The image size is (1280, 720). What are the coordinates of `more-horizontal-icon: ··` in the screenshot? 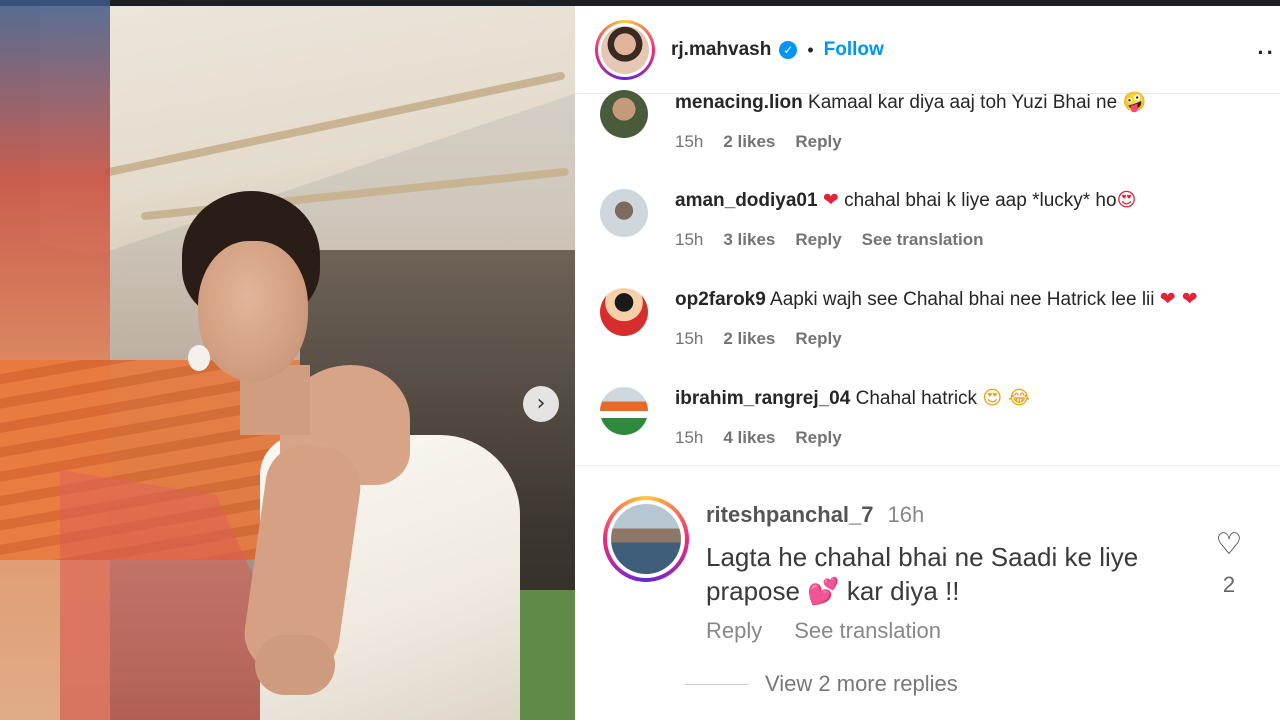 It's located at (1266, 53).